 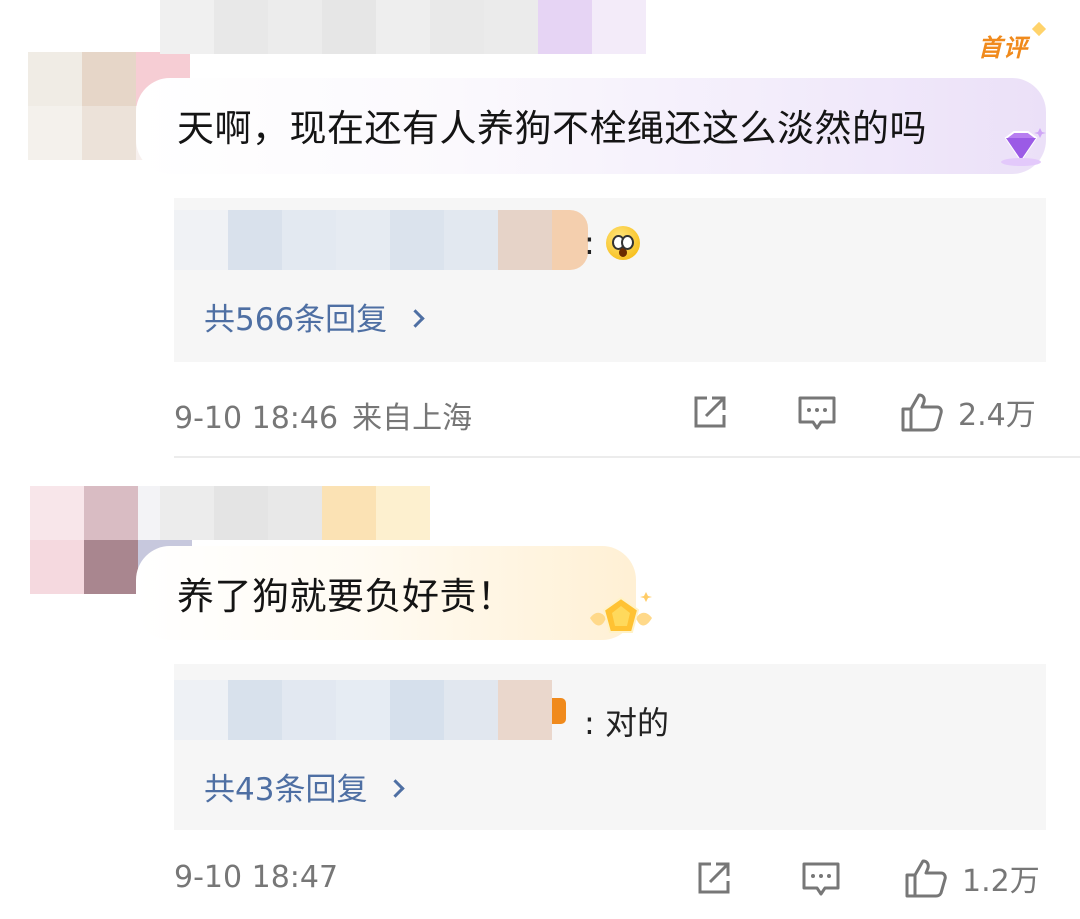 What do you see at coordinates (1001, 881) in the screenshot?
I see `like-count: 1.2万` at bounding box center [1001, 881].